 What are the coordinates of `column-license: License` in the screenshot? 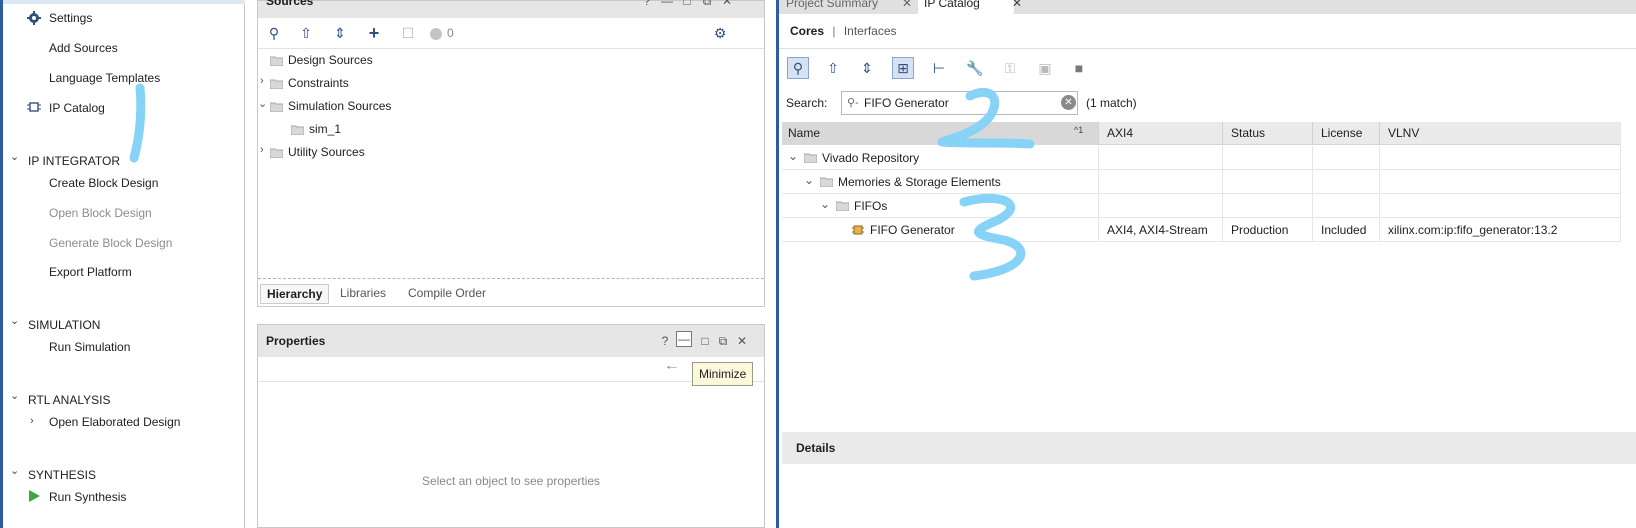 It's located at (1341, 133).